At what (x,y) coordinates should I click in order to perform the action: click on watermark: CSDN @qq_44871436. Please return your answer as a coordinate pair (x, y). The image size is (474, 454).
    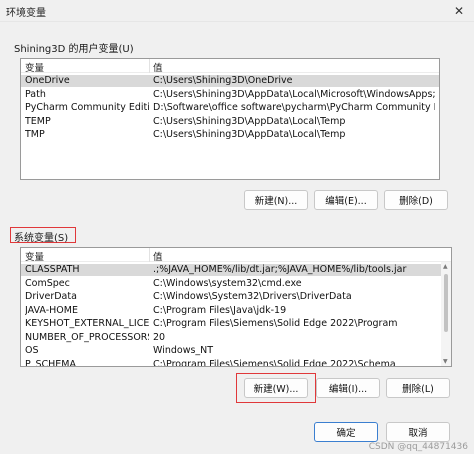
    Looking at the image, I should click on (418, 447).